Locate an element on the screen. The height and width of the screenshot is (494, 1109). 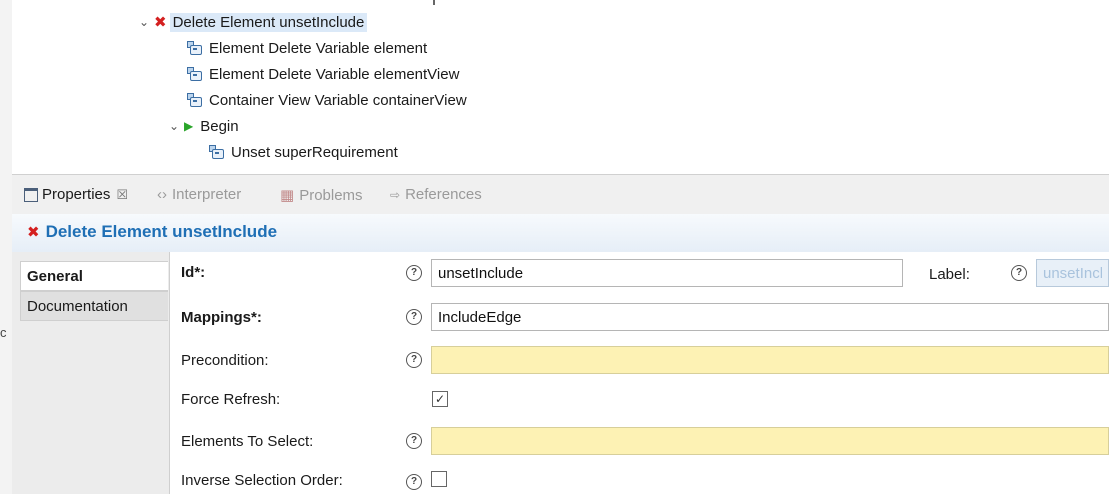
tree-item-unset-superrequirement: Unset superRequirement is located at coordinates (304, 152).